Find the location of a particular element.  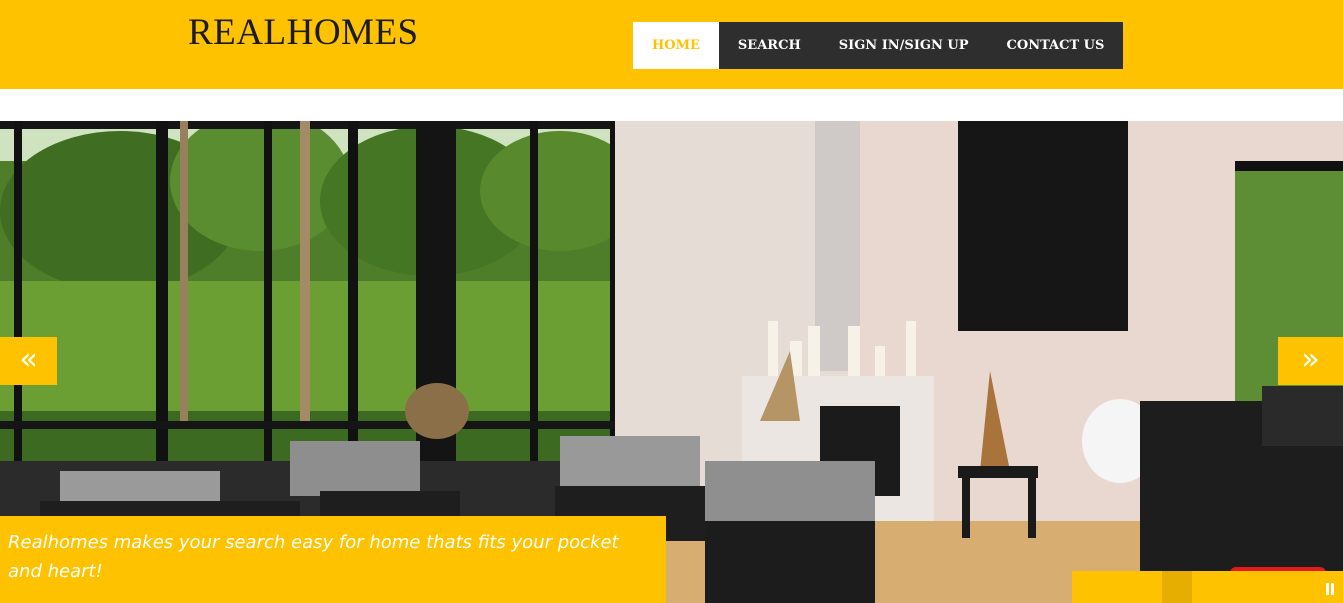

nav-sign-in-sign-up: SIGN IN/SIGN UP is located at coordinates (904, 45).